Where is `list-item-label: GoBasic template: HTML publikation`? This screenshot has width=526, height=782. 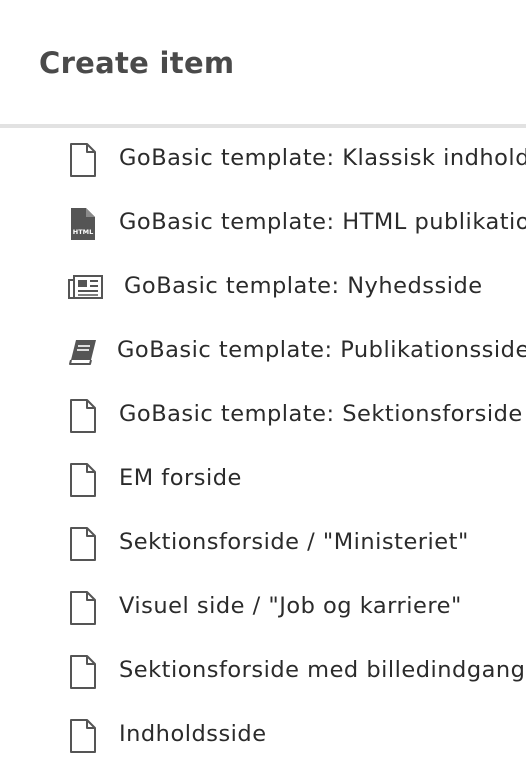 list-item-label: GoBasic template: HTML publikation is located at coordinates (322, 222).